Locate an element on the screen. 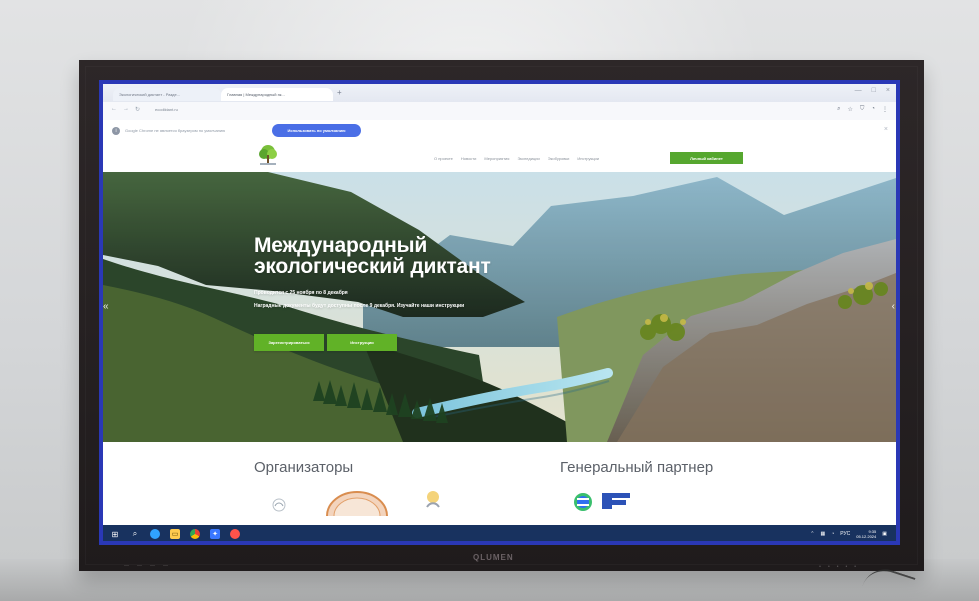 This screenshot has width=979, height=601. taskbar-system-tray: ⌃ ▦ ◔ РУС 9:35 05.12.2024 ▣ is located at coordinates (848, 534).